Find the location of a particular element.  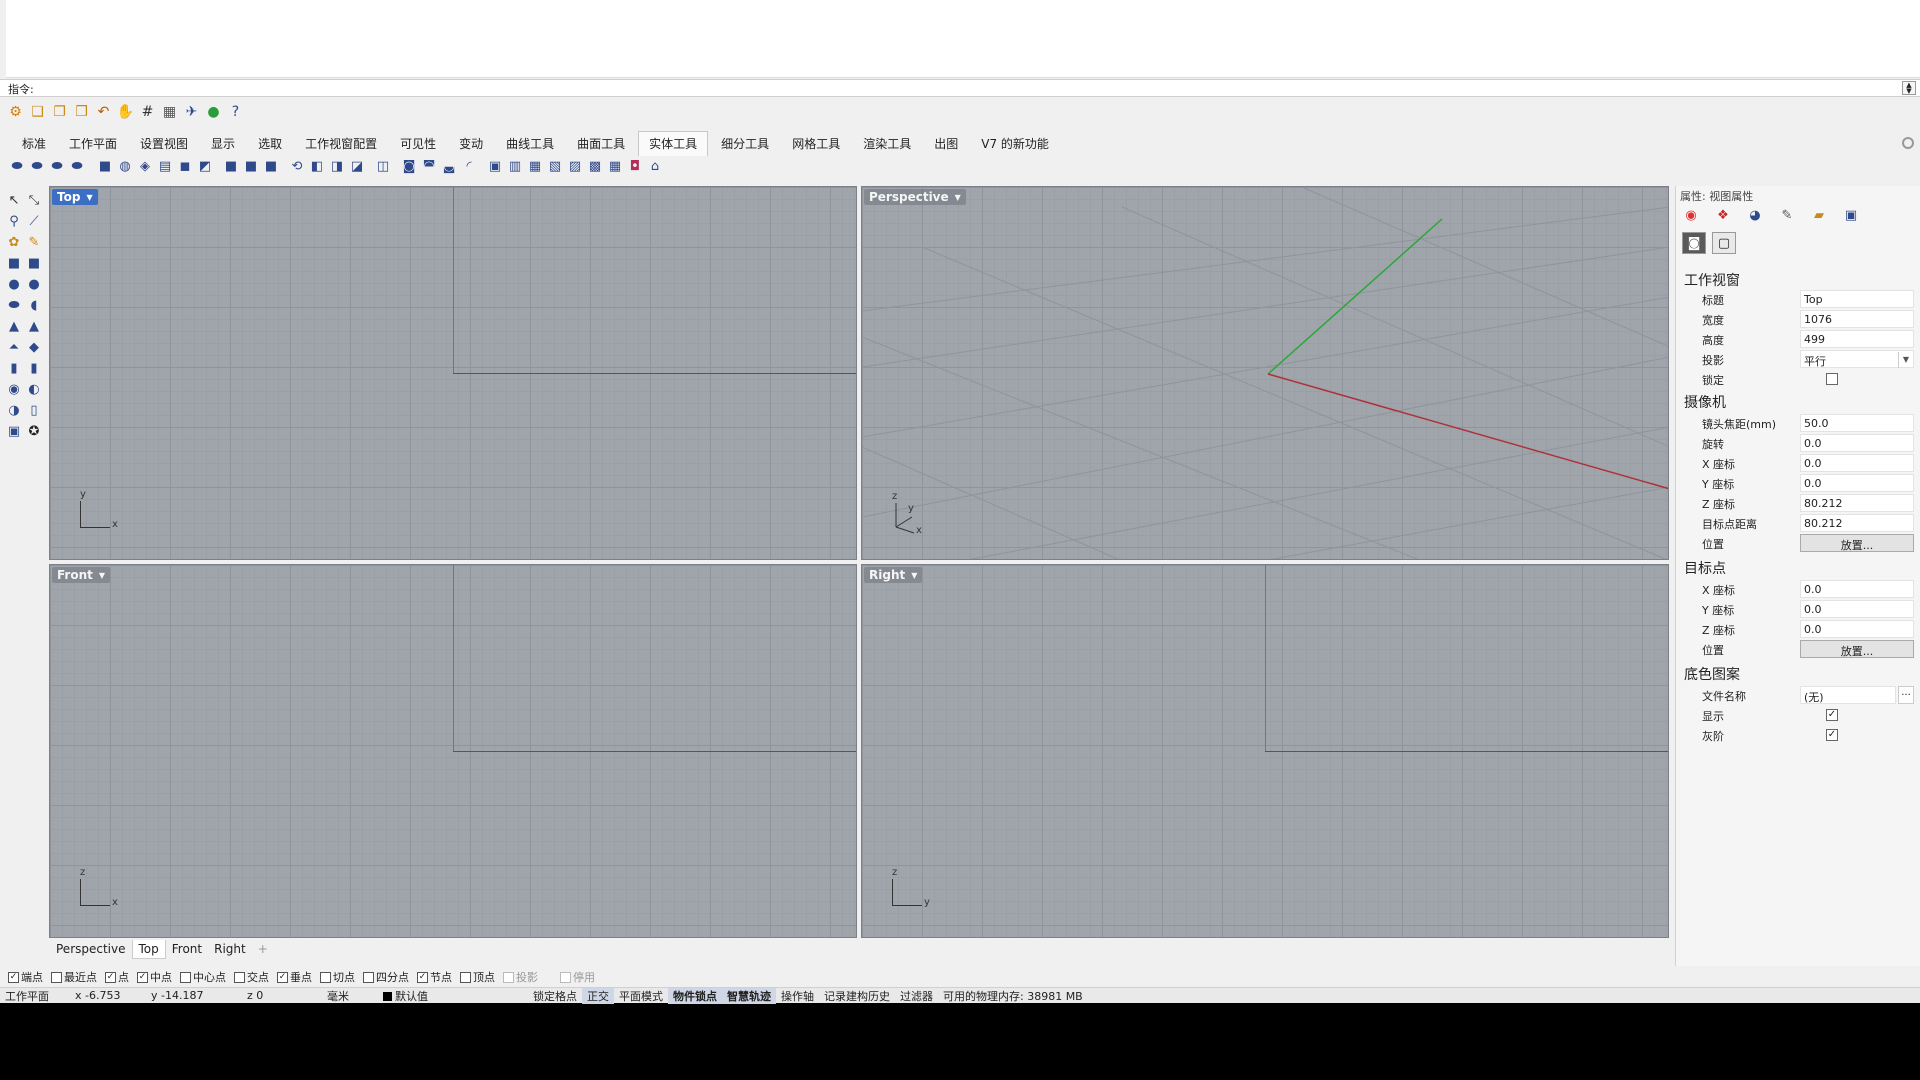

extract-surface-icon: ◧ is located at coordinates (317, 166).